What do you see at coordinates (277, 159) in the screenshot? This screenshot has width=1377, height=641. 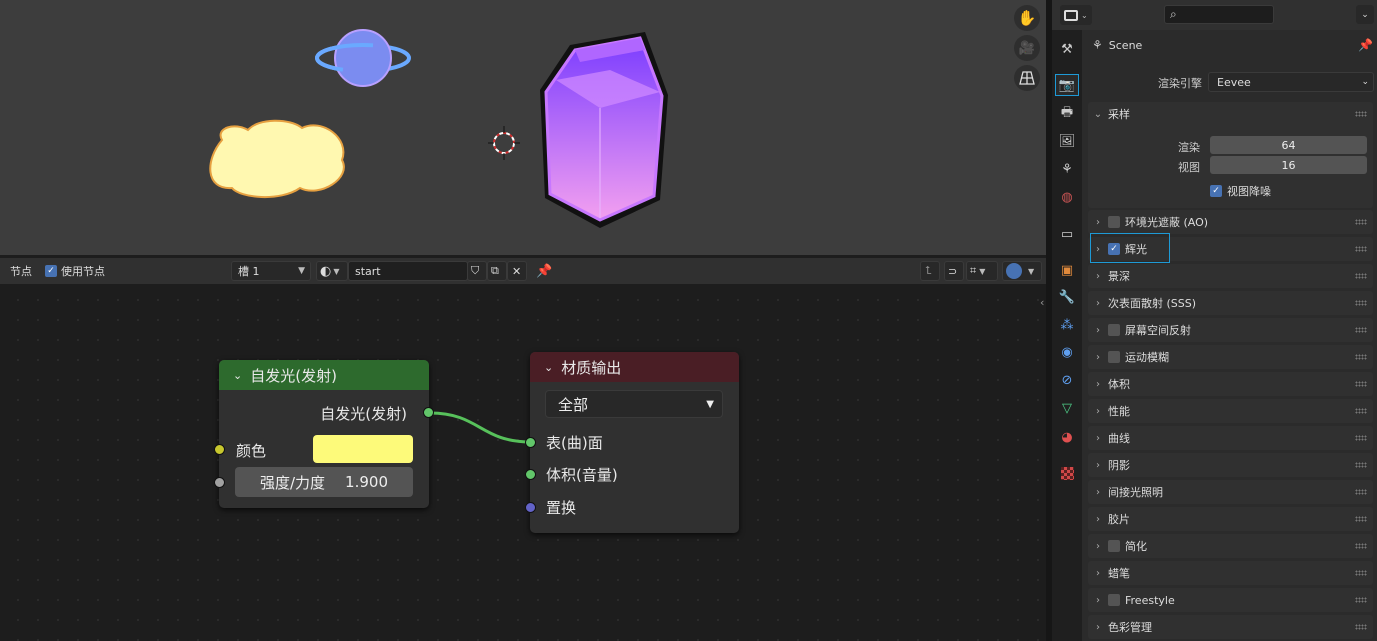 I see `cloud-object` at bounding box center [277, 159].